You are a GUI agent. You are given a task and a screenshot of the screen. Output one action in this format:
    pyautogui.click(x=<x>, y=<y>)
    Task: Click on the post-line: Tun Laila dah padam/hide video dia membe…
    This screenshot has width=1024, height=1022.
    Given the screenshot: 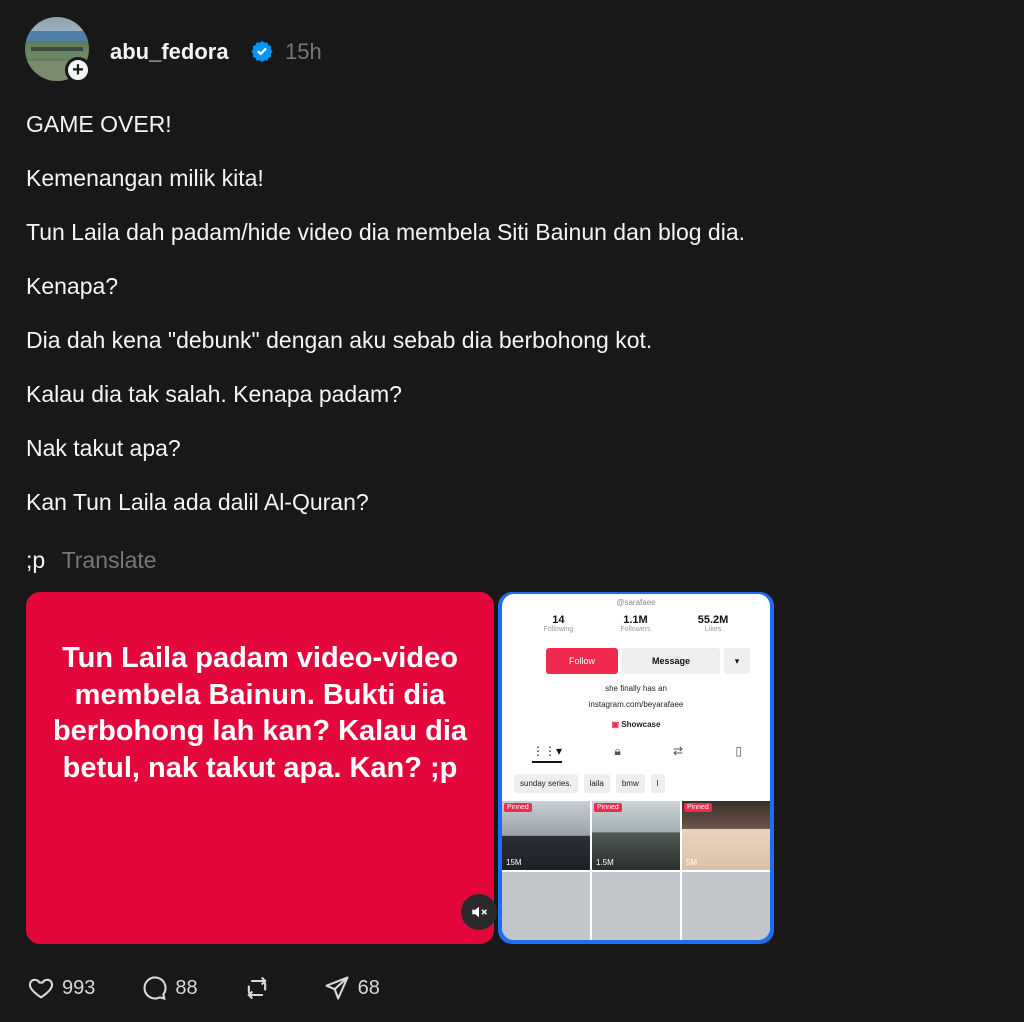 What is the action you would take?
    pyautogui.click(x=386, y=232)
    